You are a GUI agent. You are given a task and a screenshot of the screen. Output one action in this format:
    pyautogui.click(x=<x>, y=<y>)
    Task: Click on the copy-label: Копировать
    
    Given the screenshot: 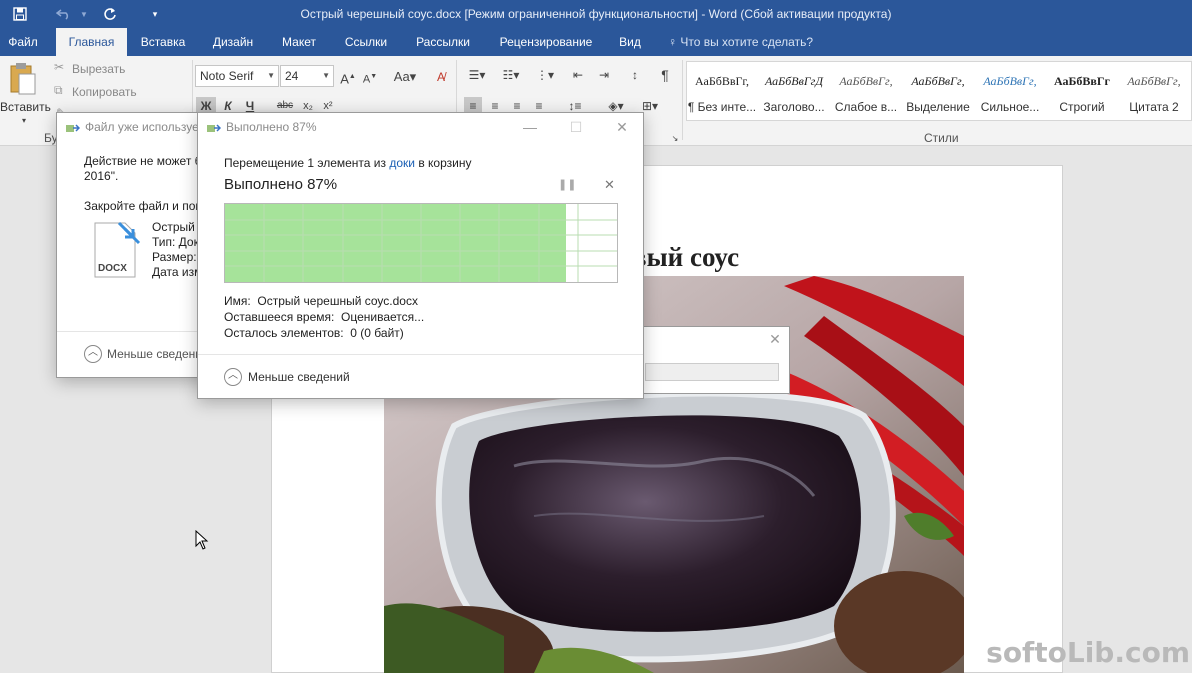 What is the action you would take?
    pyautogui.click(x=104, y=92)
    